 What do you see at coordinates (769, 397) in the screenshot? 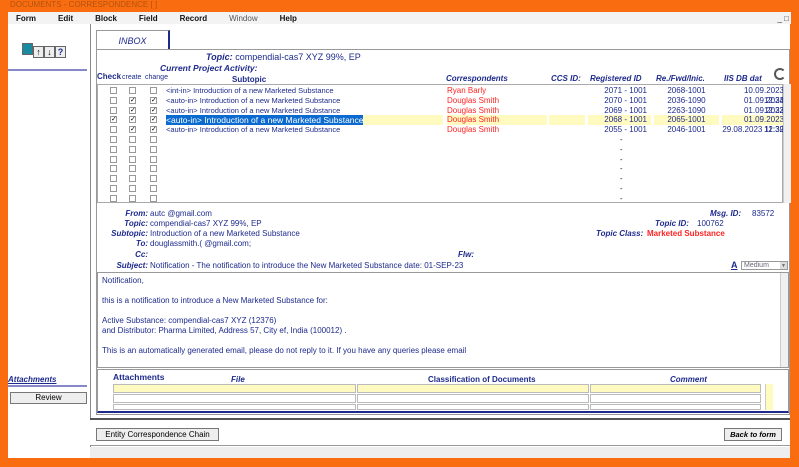
I see `attachments-scrollbar` at bounding box center [769, 397].